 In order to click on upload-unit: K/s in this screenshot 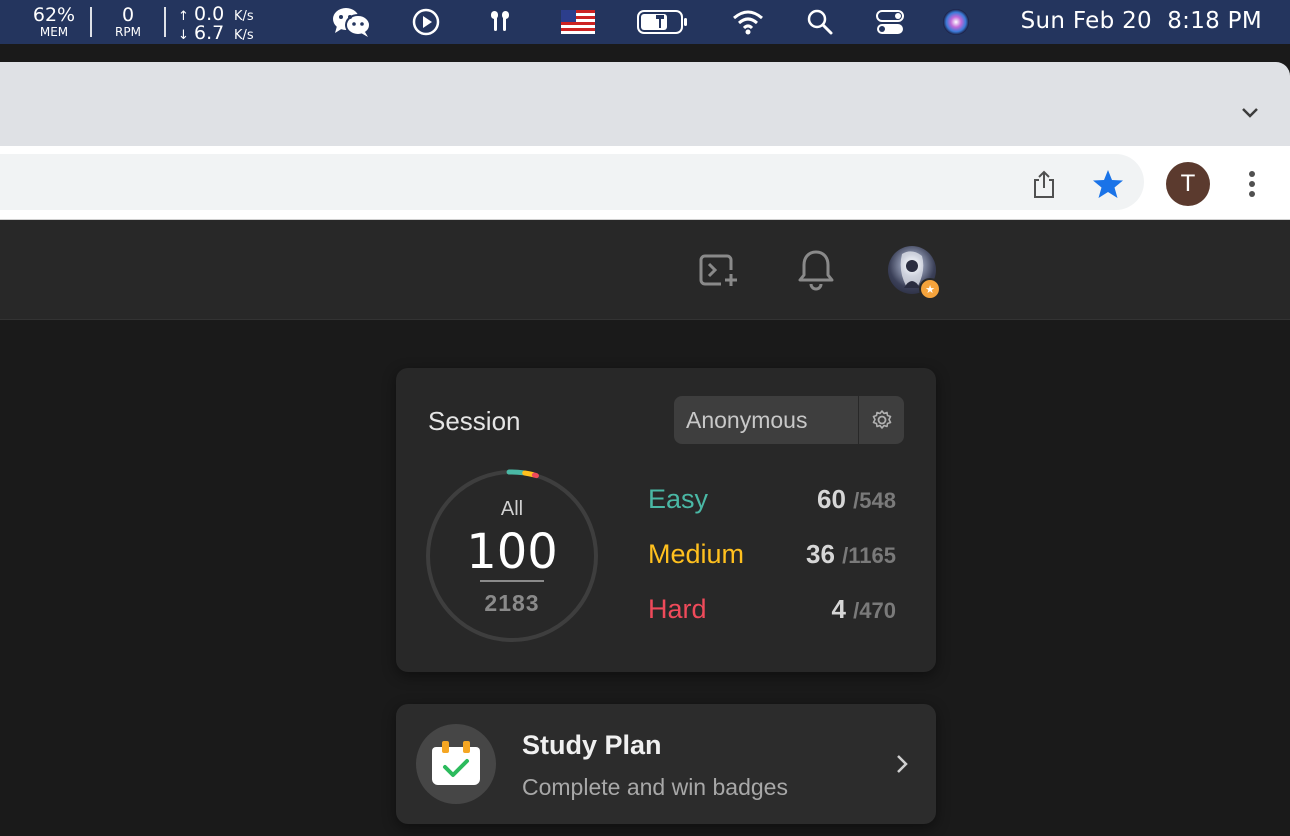, I will do `click(244, 16)`.